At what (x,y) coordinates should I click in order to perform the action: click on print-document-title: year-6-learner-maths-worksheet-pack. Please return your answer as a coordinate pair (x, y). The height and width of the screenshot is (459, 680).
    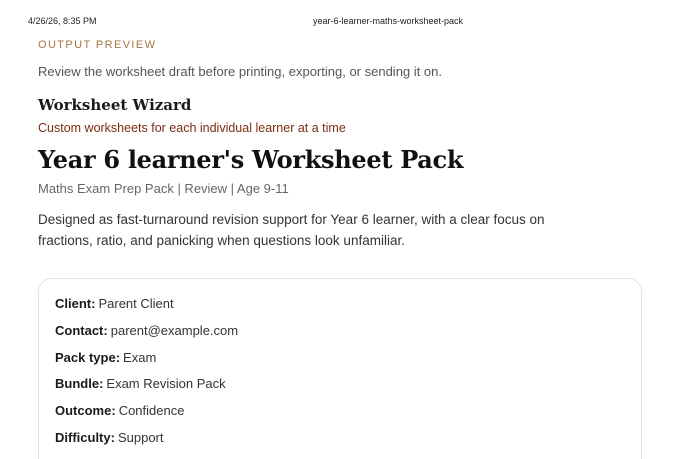
    Looking at the image, I should click on (388, 21).